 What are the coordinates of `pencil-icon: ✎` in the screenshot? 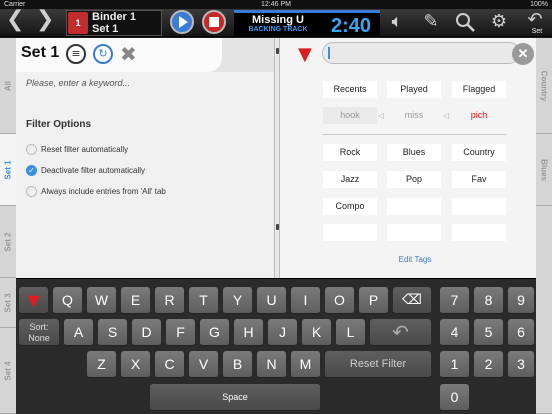 It's located at (431, 22).